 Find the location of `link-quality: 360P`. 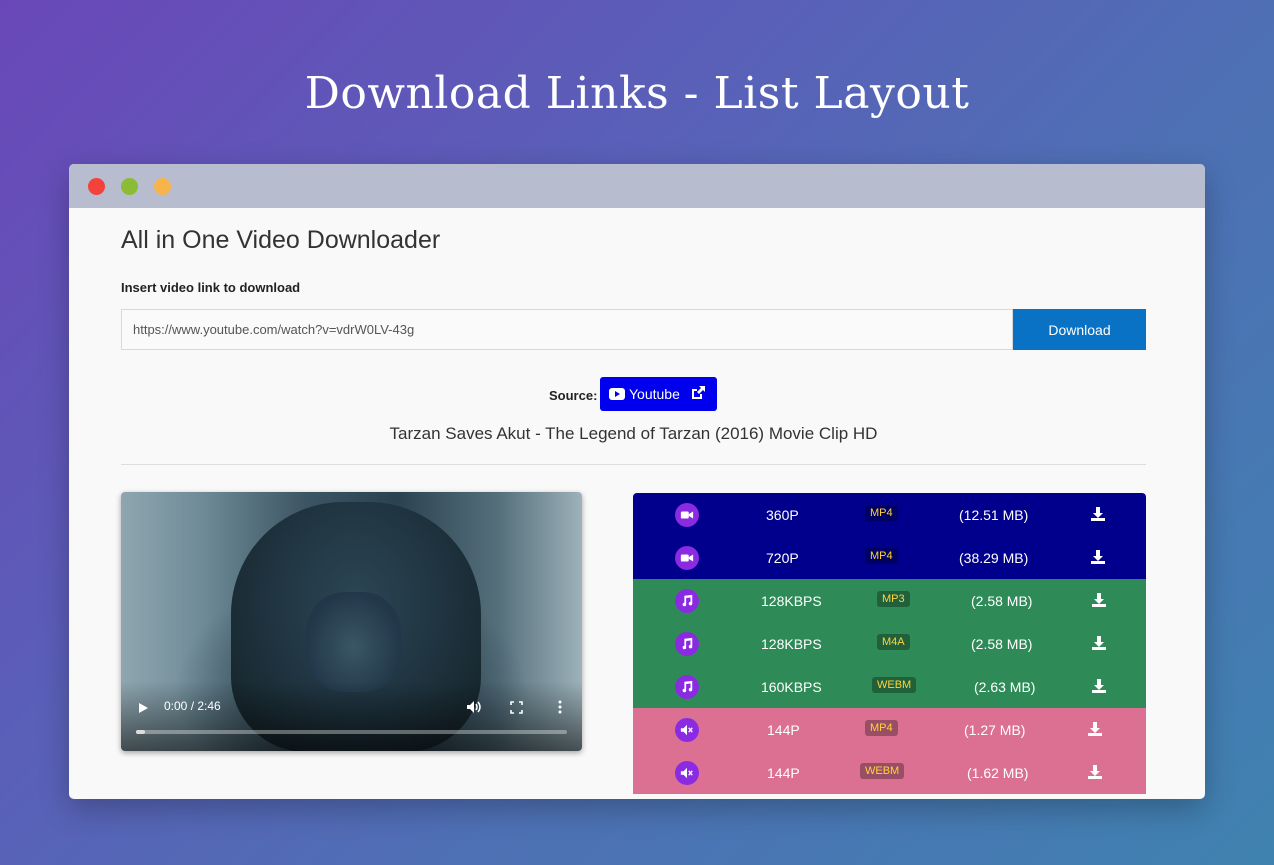

link-quality: 360P is located at coordinates (782, 515).